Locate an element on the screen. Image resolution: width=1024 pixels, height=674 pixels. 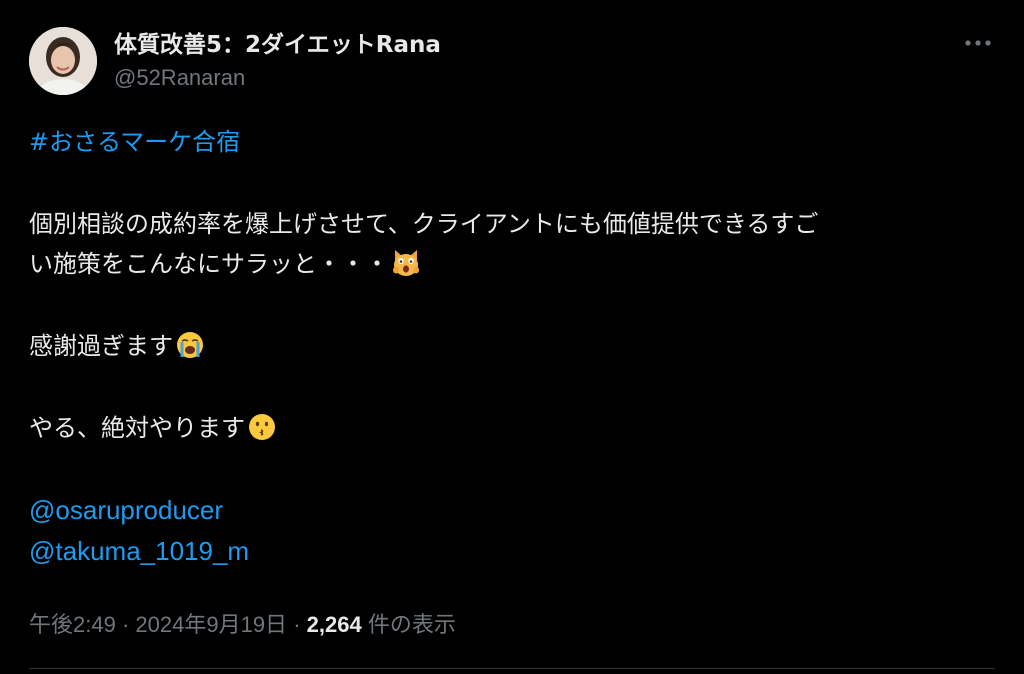
mention-link: @osaruproducer is located at coordinates (126, 510).